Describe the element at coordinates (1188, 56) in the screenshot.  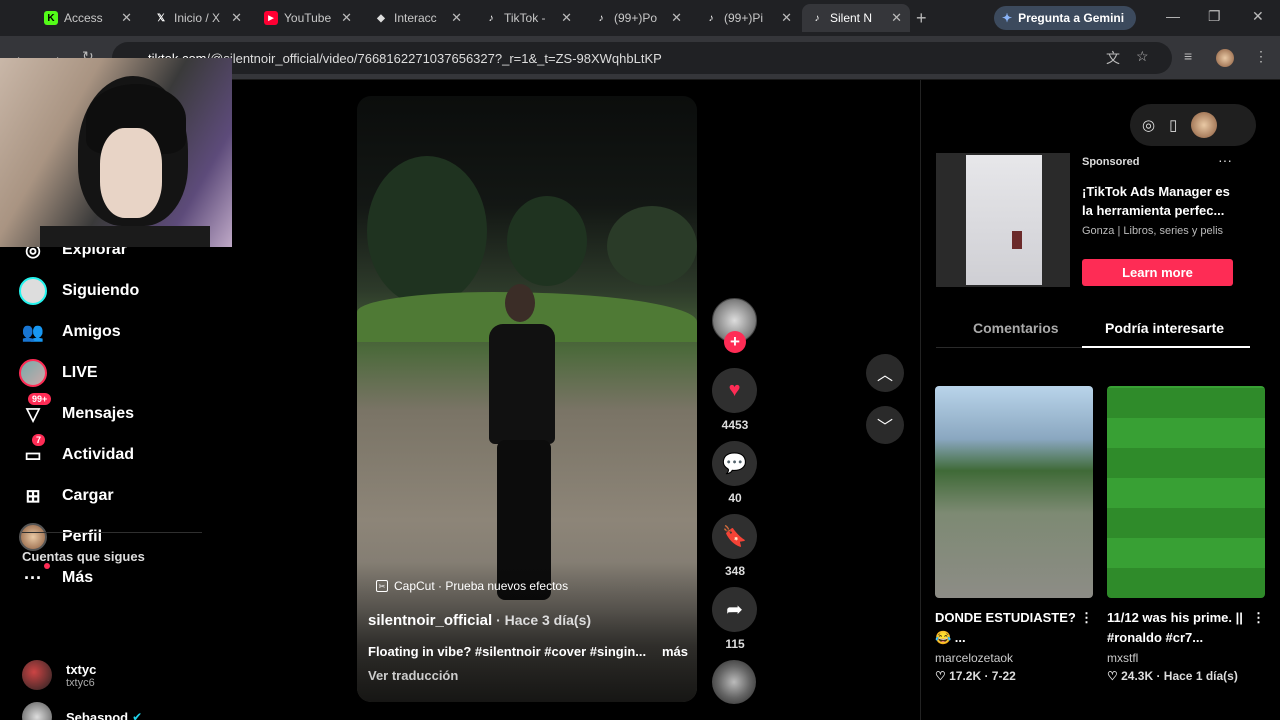
I see `media-control-icon: ≡` at that location.